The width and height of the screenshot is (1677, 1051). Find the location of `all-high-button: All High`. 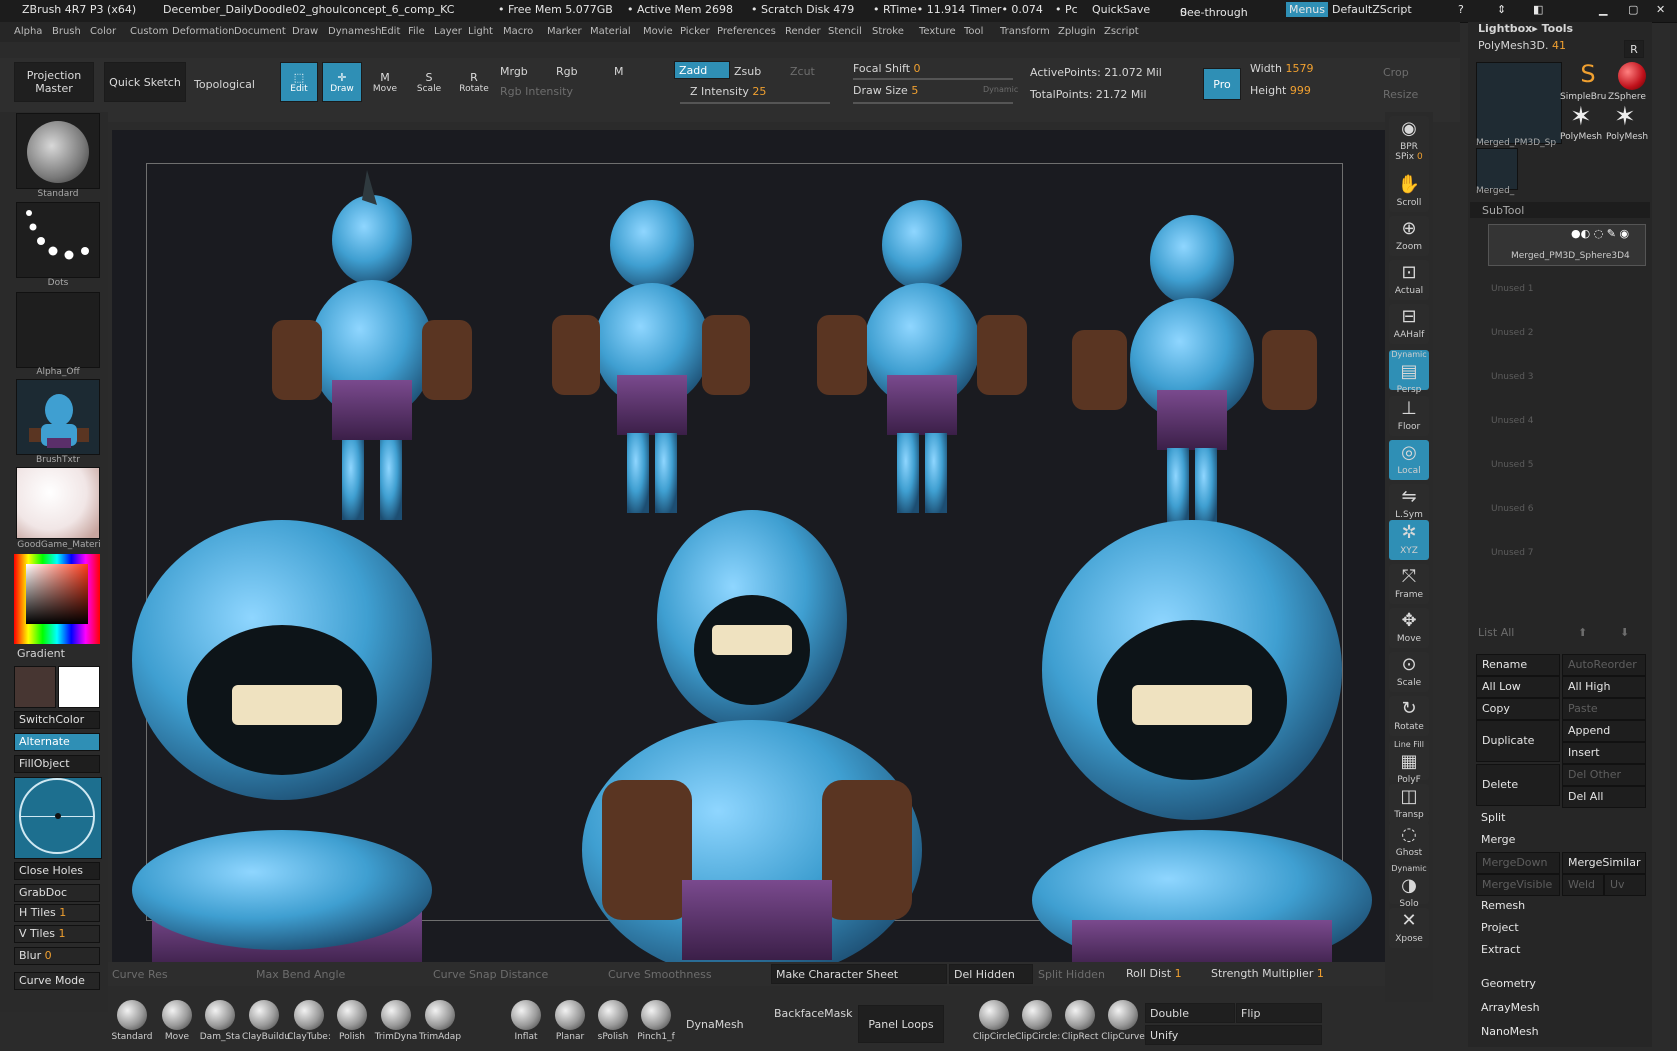

all-high-button: All High is located at coordinates (1604, 687).